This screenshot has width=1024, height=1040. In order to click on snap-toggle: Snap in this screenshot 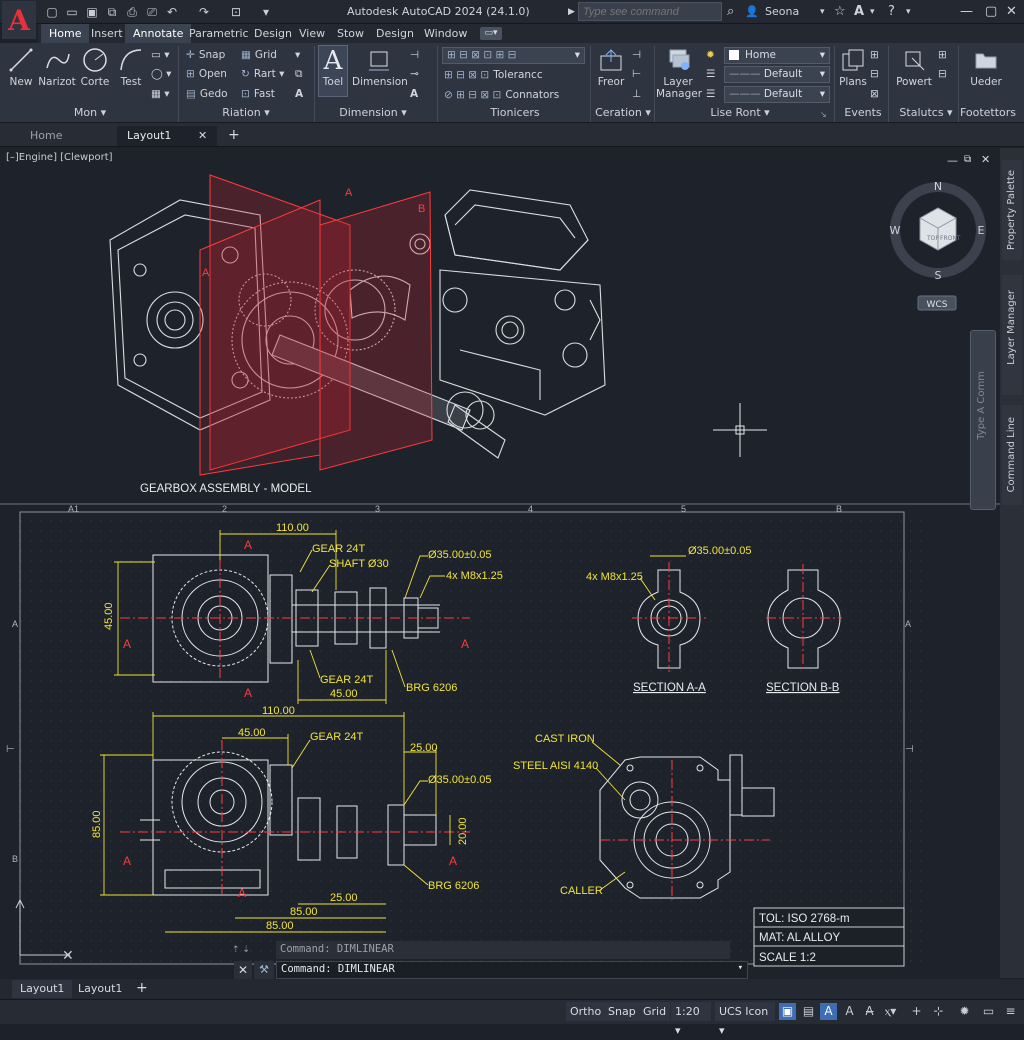, I will do `click(622, 1011)`.